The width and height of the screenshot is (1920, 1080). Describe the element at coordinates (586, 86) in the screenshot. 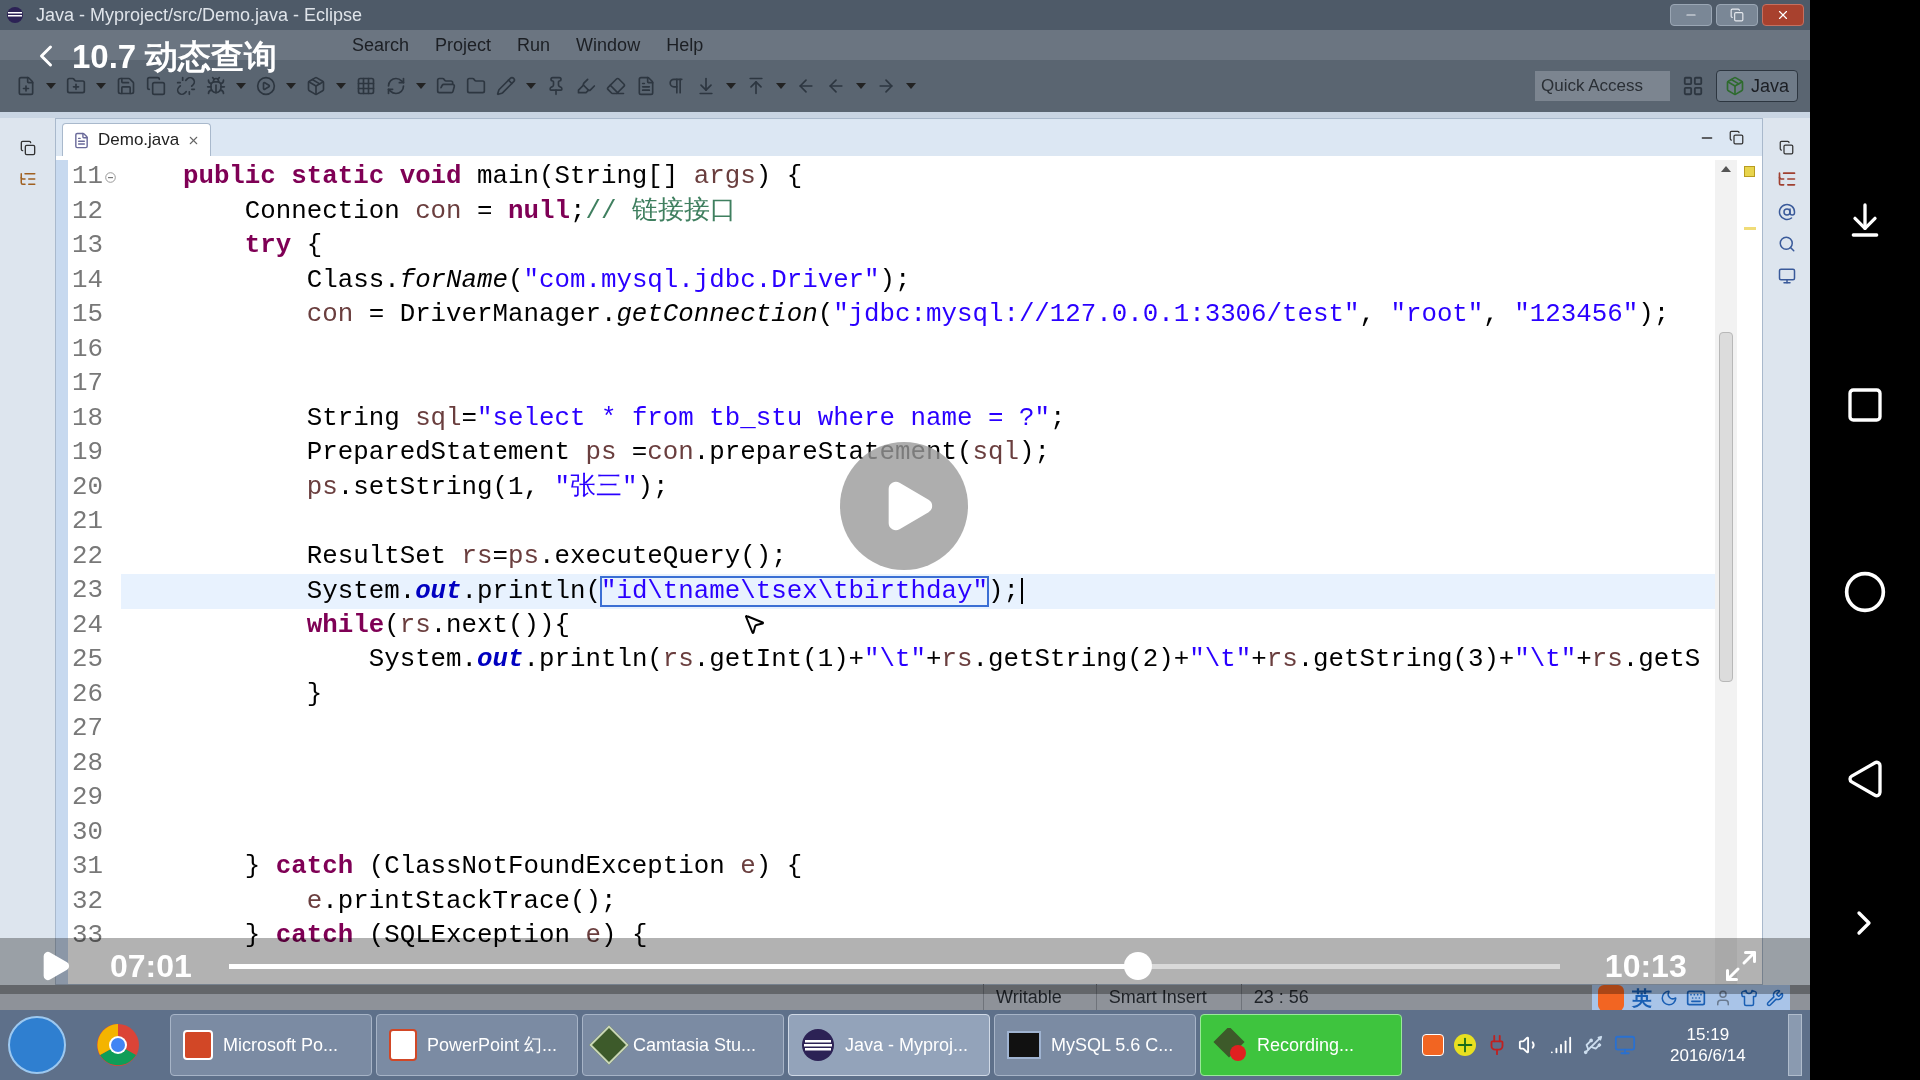

I see `highlighter-icon` at that location.